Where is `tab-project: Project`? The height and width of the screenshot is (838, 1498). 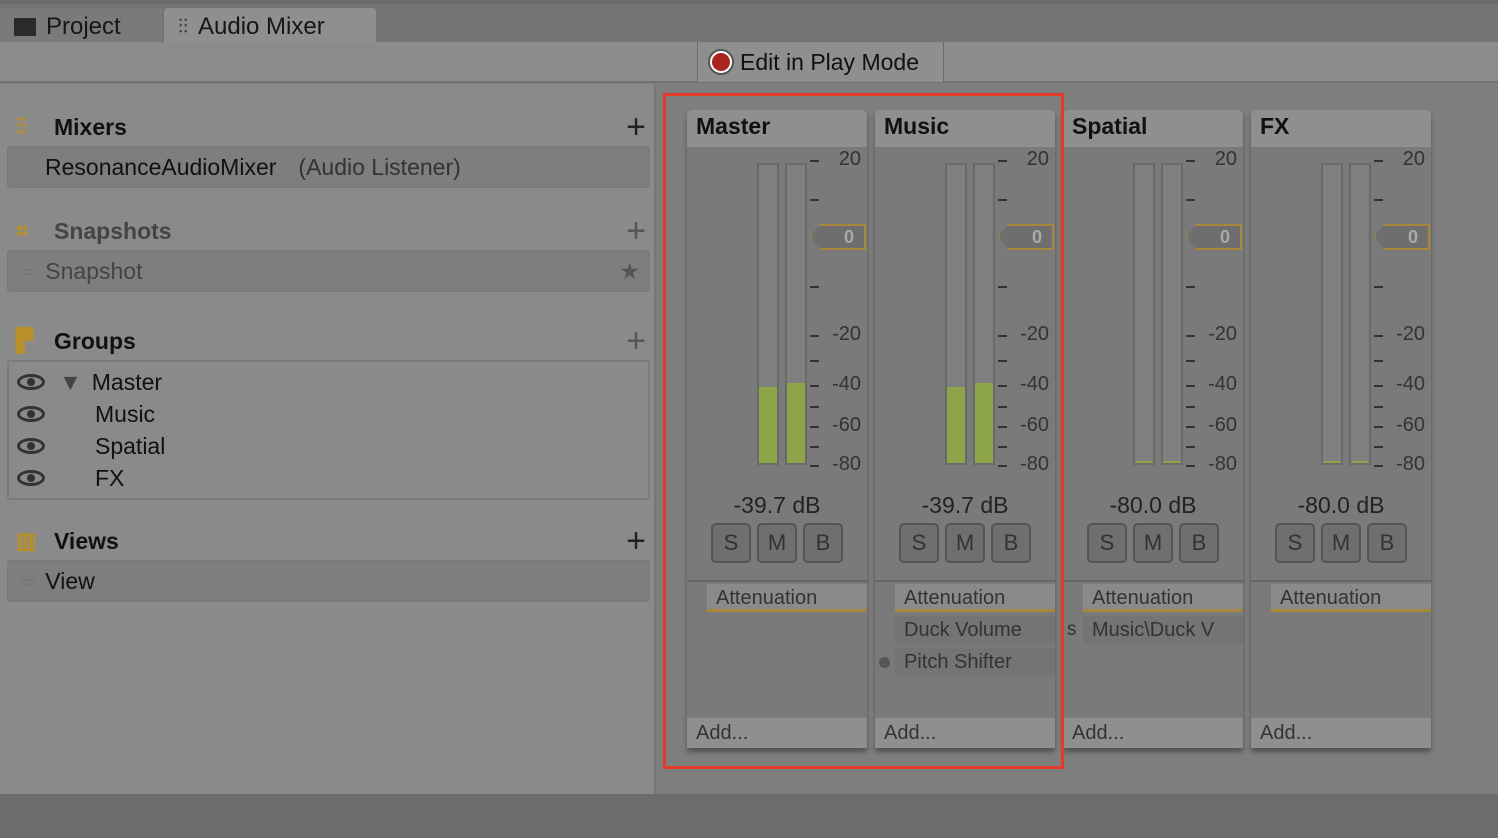
tab-project: Project is located at coordinates (81, 27).